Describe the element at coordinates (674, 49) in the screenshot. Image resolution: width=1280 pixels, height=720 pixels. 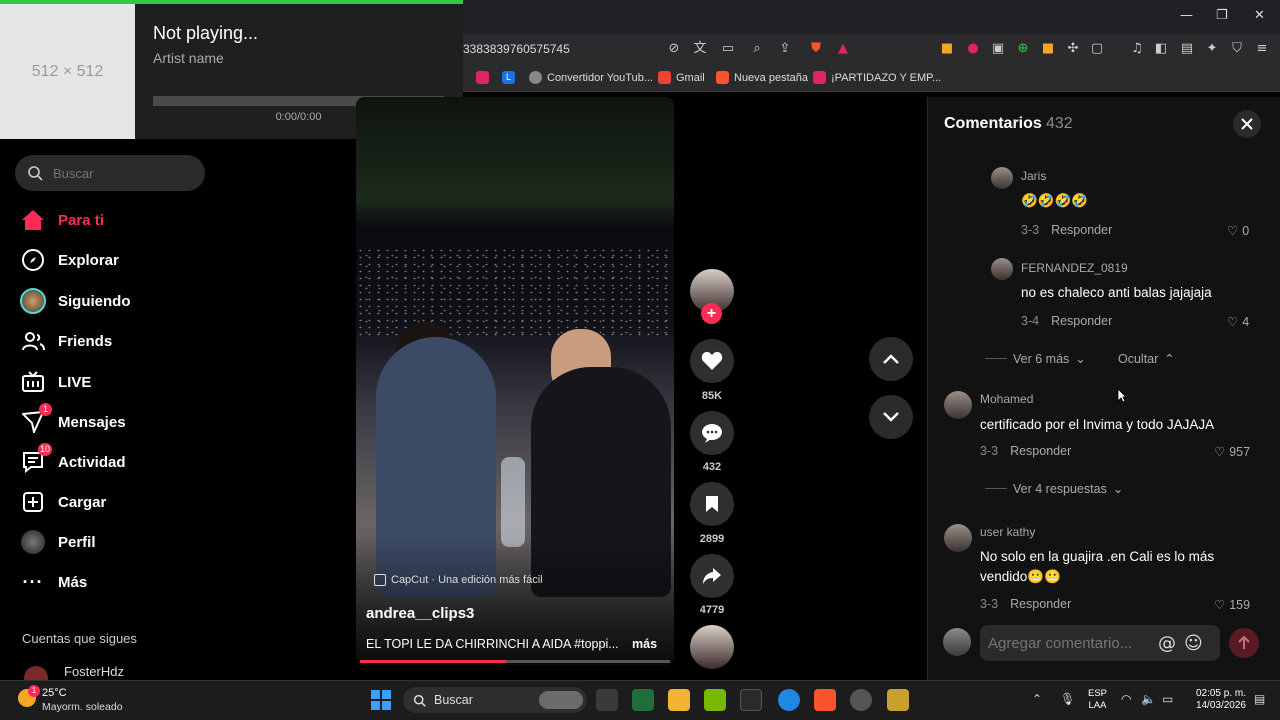
I see `reader-off-icon: ⊘` at that location.